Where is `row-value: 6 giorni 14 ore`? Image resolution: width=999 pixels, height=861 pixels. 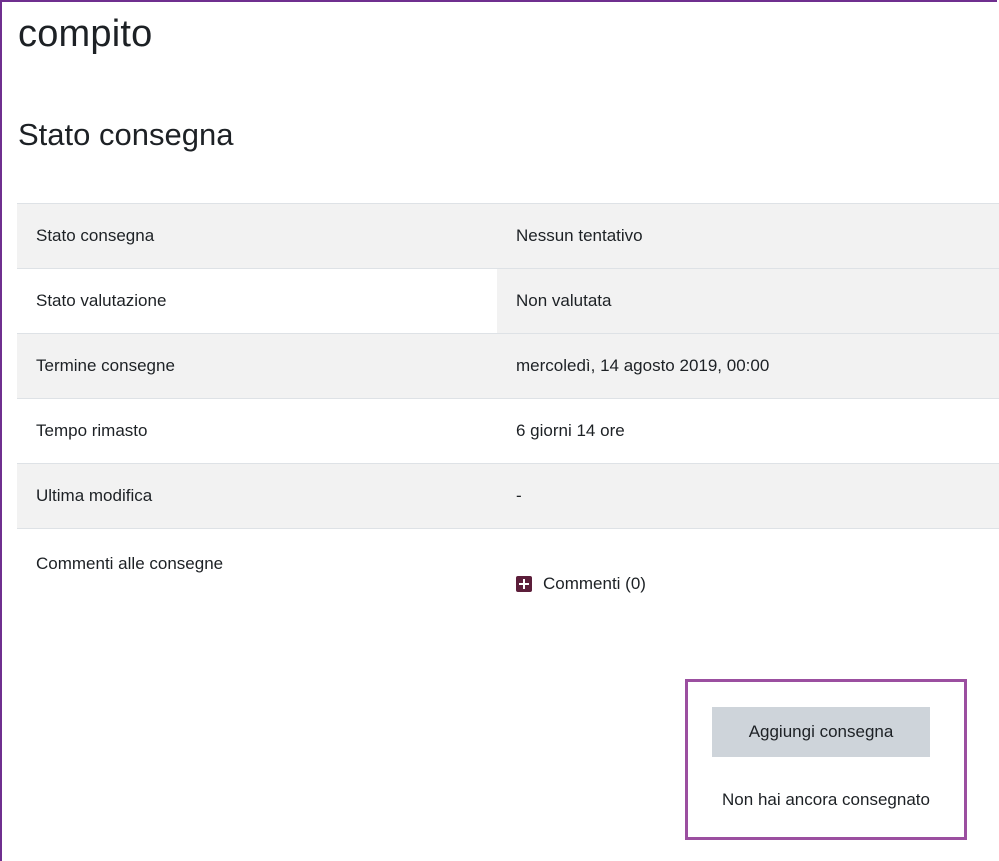
row-value: 6 giorni 14 ore is located at coordinates (748, 431).